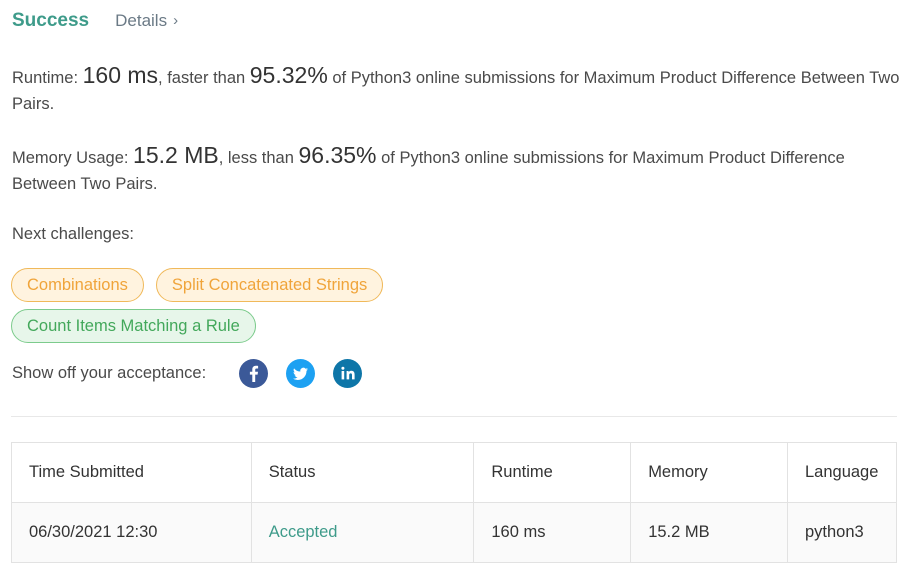 Image resolution: width=915 pixels, height=576 pixels. Describe the element at coordinates (77, 285) in the screenshot. I see `challenge-tag-combinations: Combinations` at that location.